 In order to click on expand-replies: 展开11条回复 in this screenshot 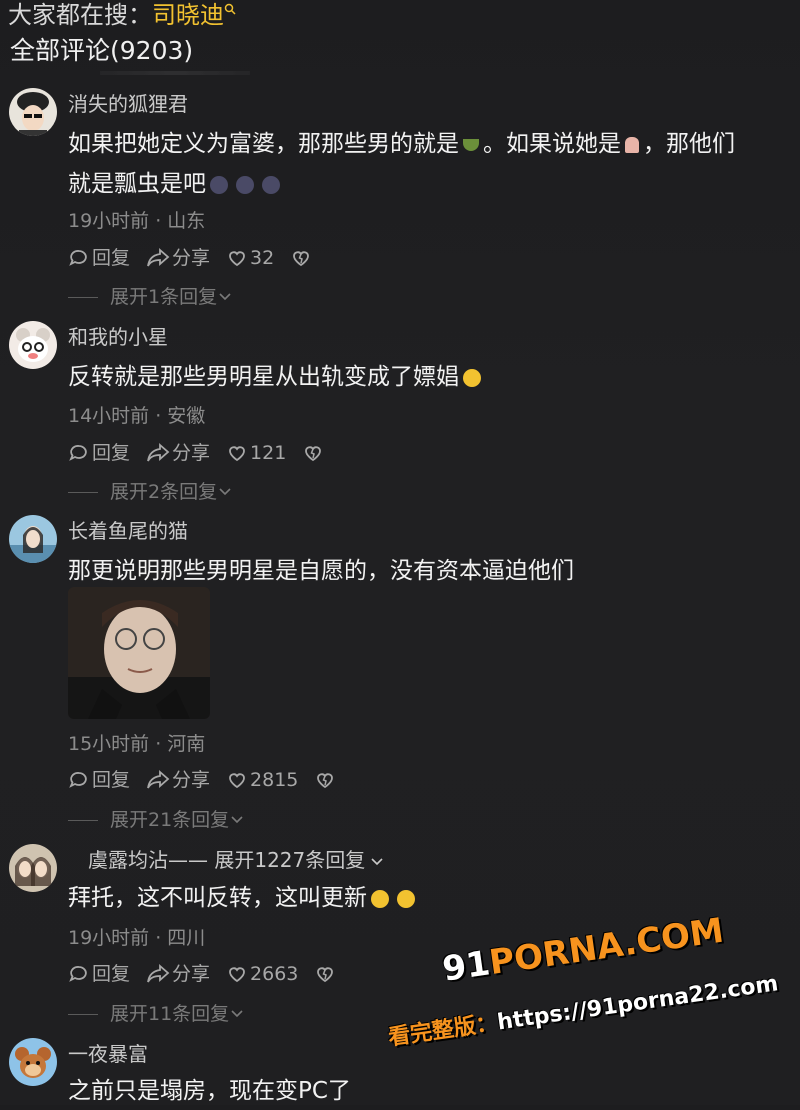, I will do `click(156, 1014)`.